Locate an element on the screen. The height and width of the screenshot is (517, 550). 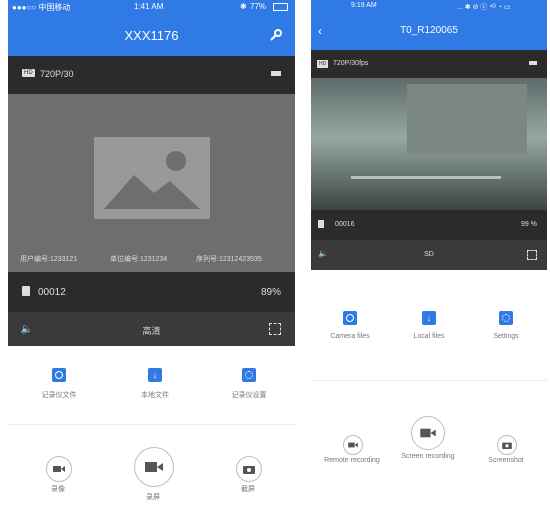
local-files-label: 本地文件 is located at coordinates (155, 395).